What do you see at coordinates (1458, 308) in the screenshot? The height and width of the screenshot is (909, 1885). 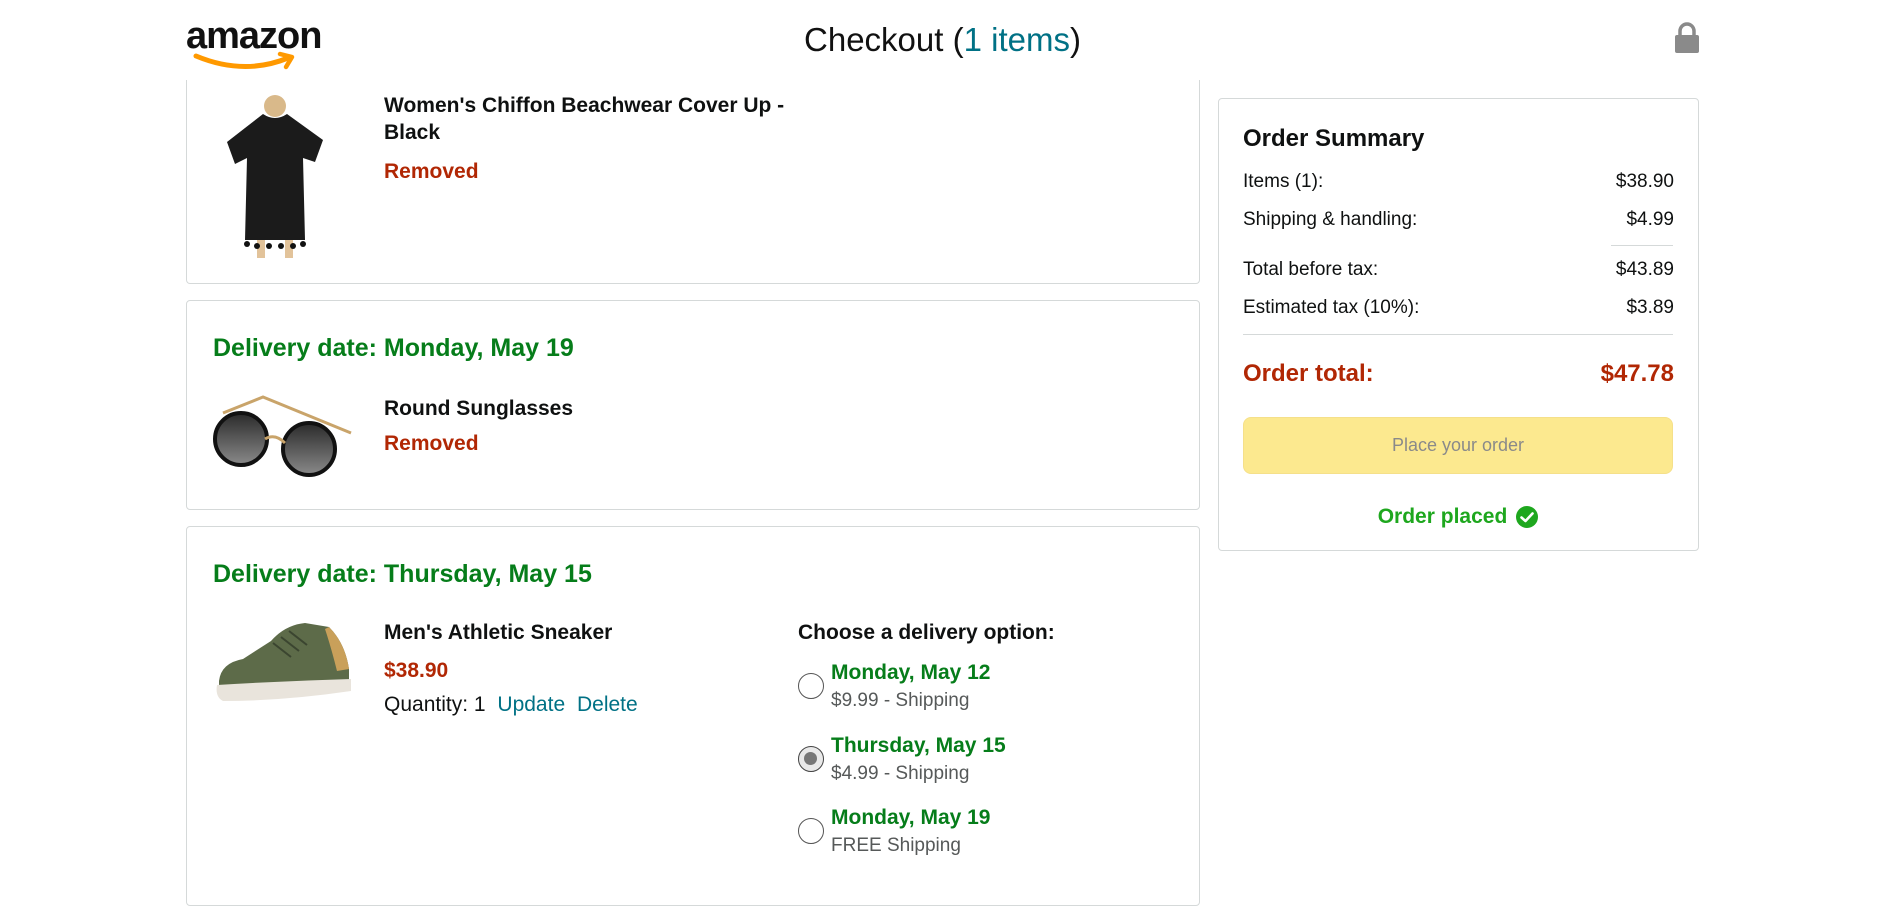 I see `summary-row-tax: Estimated tax (10%): $3.89` at bounding box center [1458, 308].